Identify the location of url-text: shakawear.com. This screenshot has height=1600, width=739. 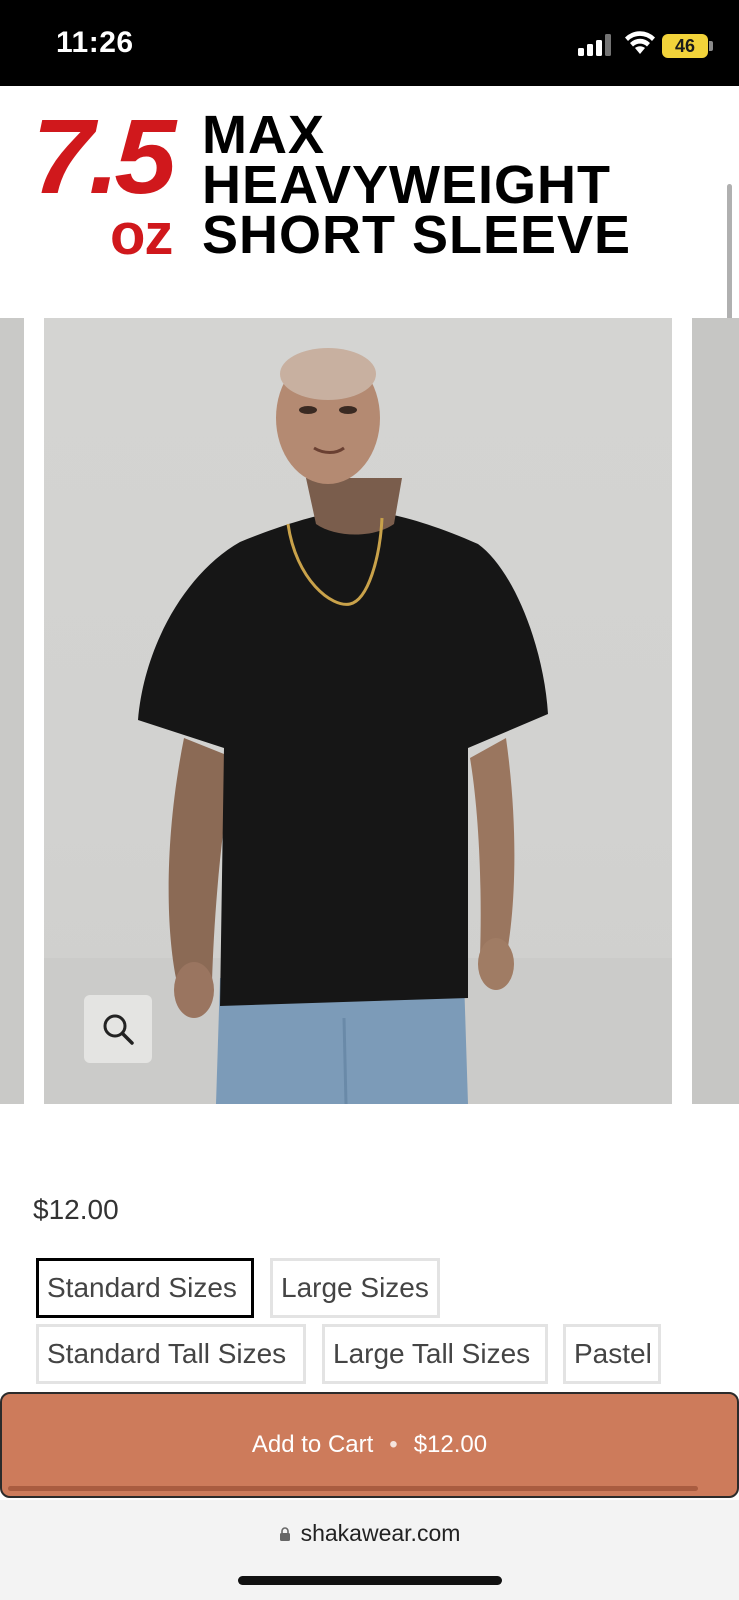
(380, 1533).